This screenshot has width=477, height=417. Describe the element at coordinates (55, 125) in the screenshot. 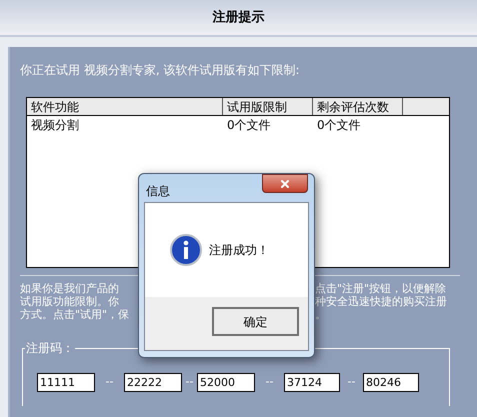

I see `table-cell-text: 视频分割` at that location.